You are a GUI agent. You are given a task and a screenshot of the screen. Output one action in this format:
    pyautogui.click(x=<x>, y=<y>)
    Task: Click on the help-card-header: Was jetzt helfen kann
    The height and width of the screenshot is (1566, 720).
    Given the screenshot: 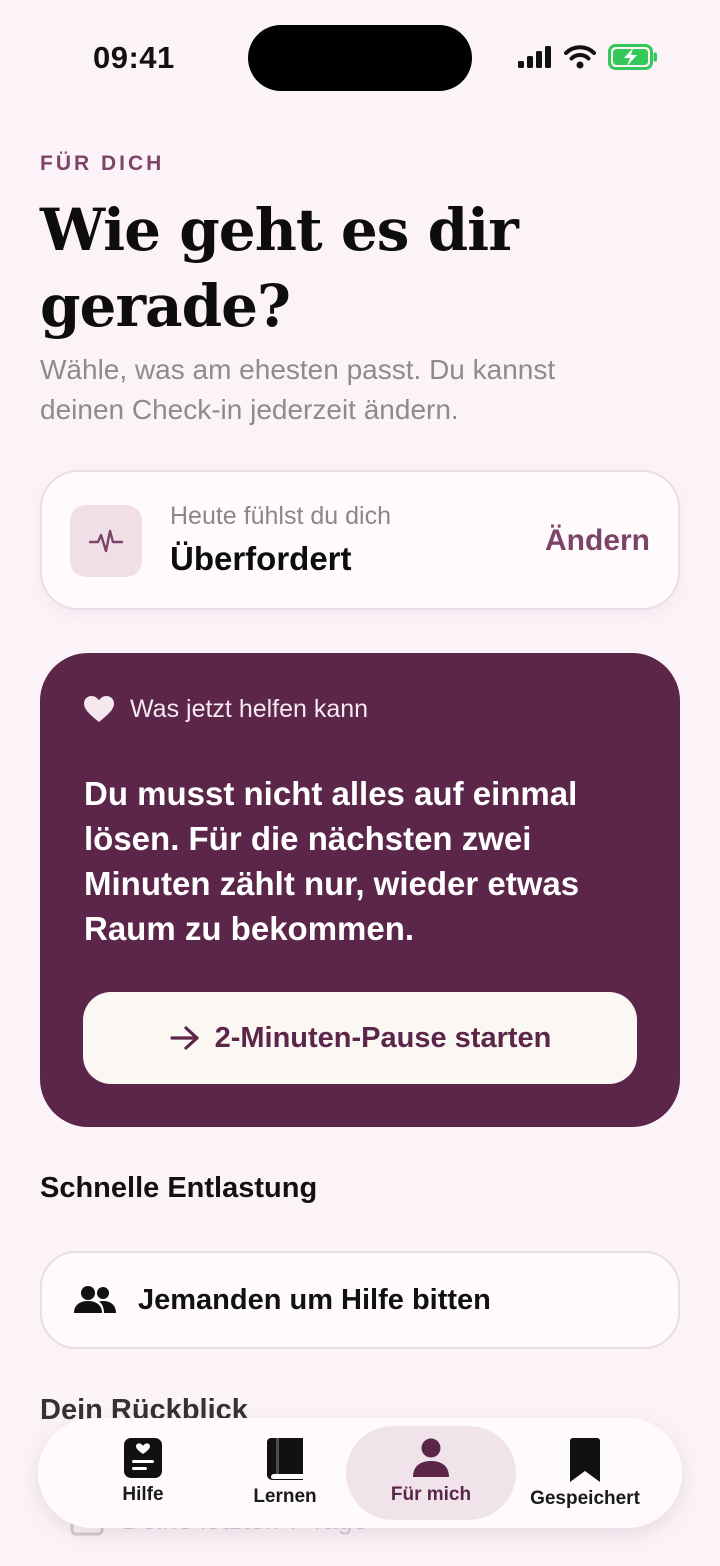 What is the action you would take?
    pyautogui.click(x=226, y=709)
    